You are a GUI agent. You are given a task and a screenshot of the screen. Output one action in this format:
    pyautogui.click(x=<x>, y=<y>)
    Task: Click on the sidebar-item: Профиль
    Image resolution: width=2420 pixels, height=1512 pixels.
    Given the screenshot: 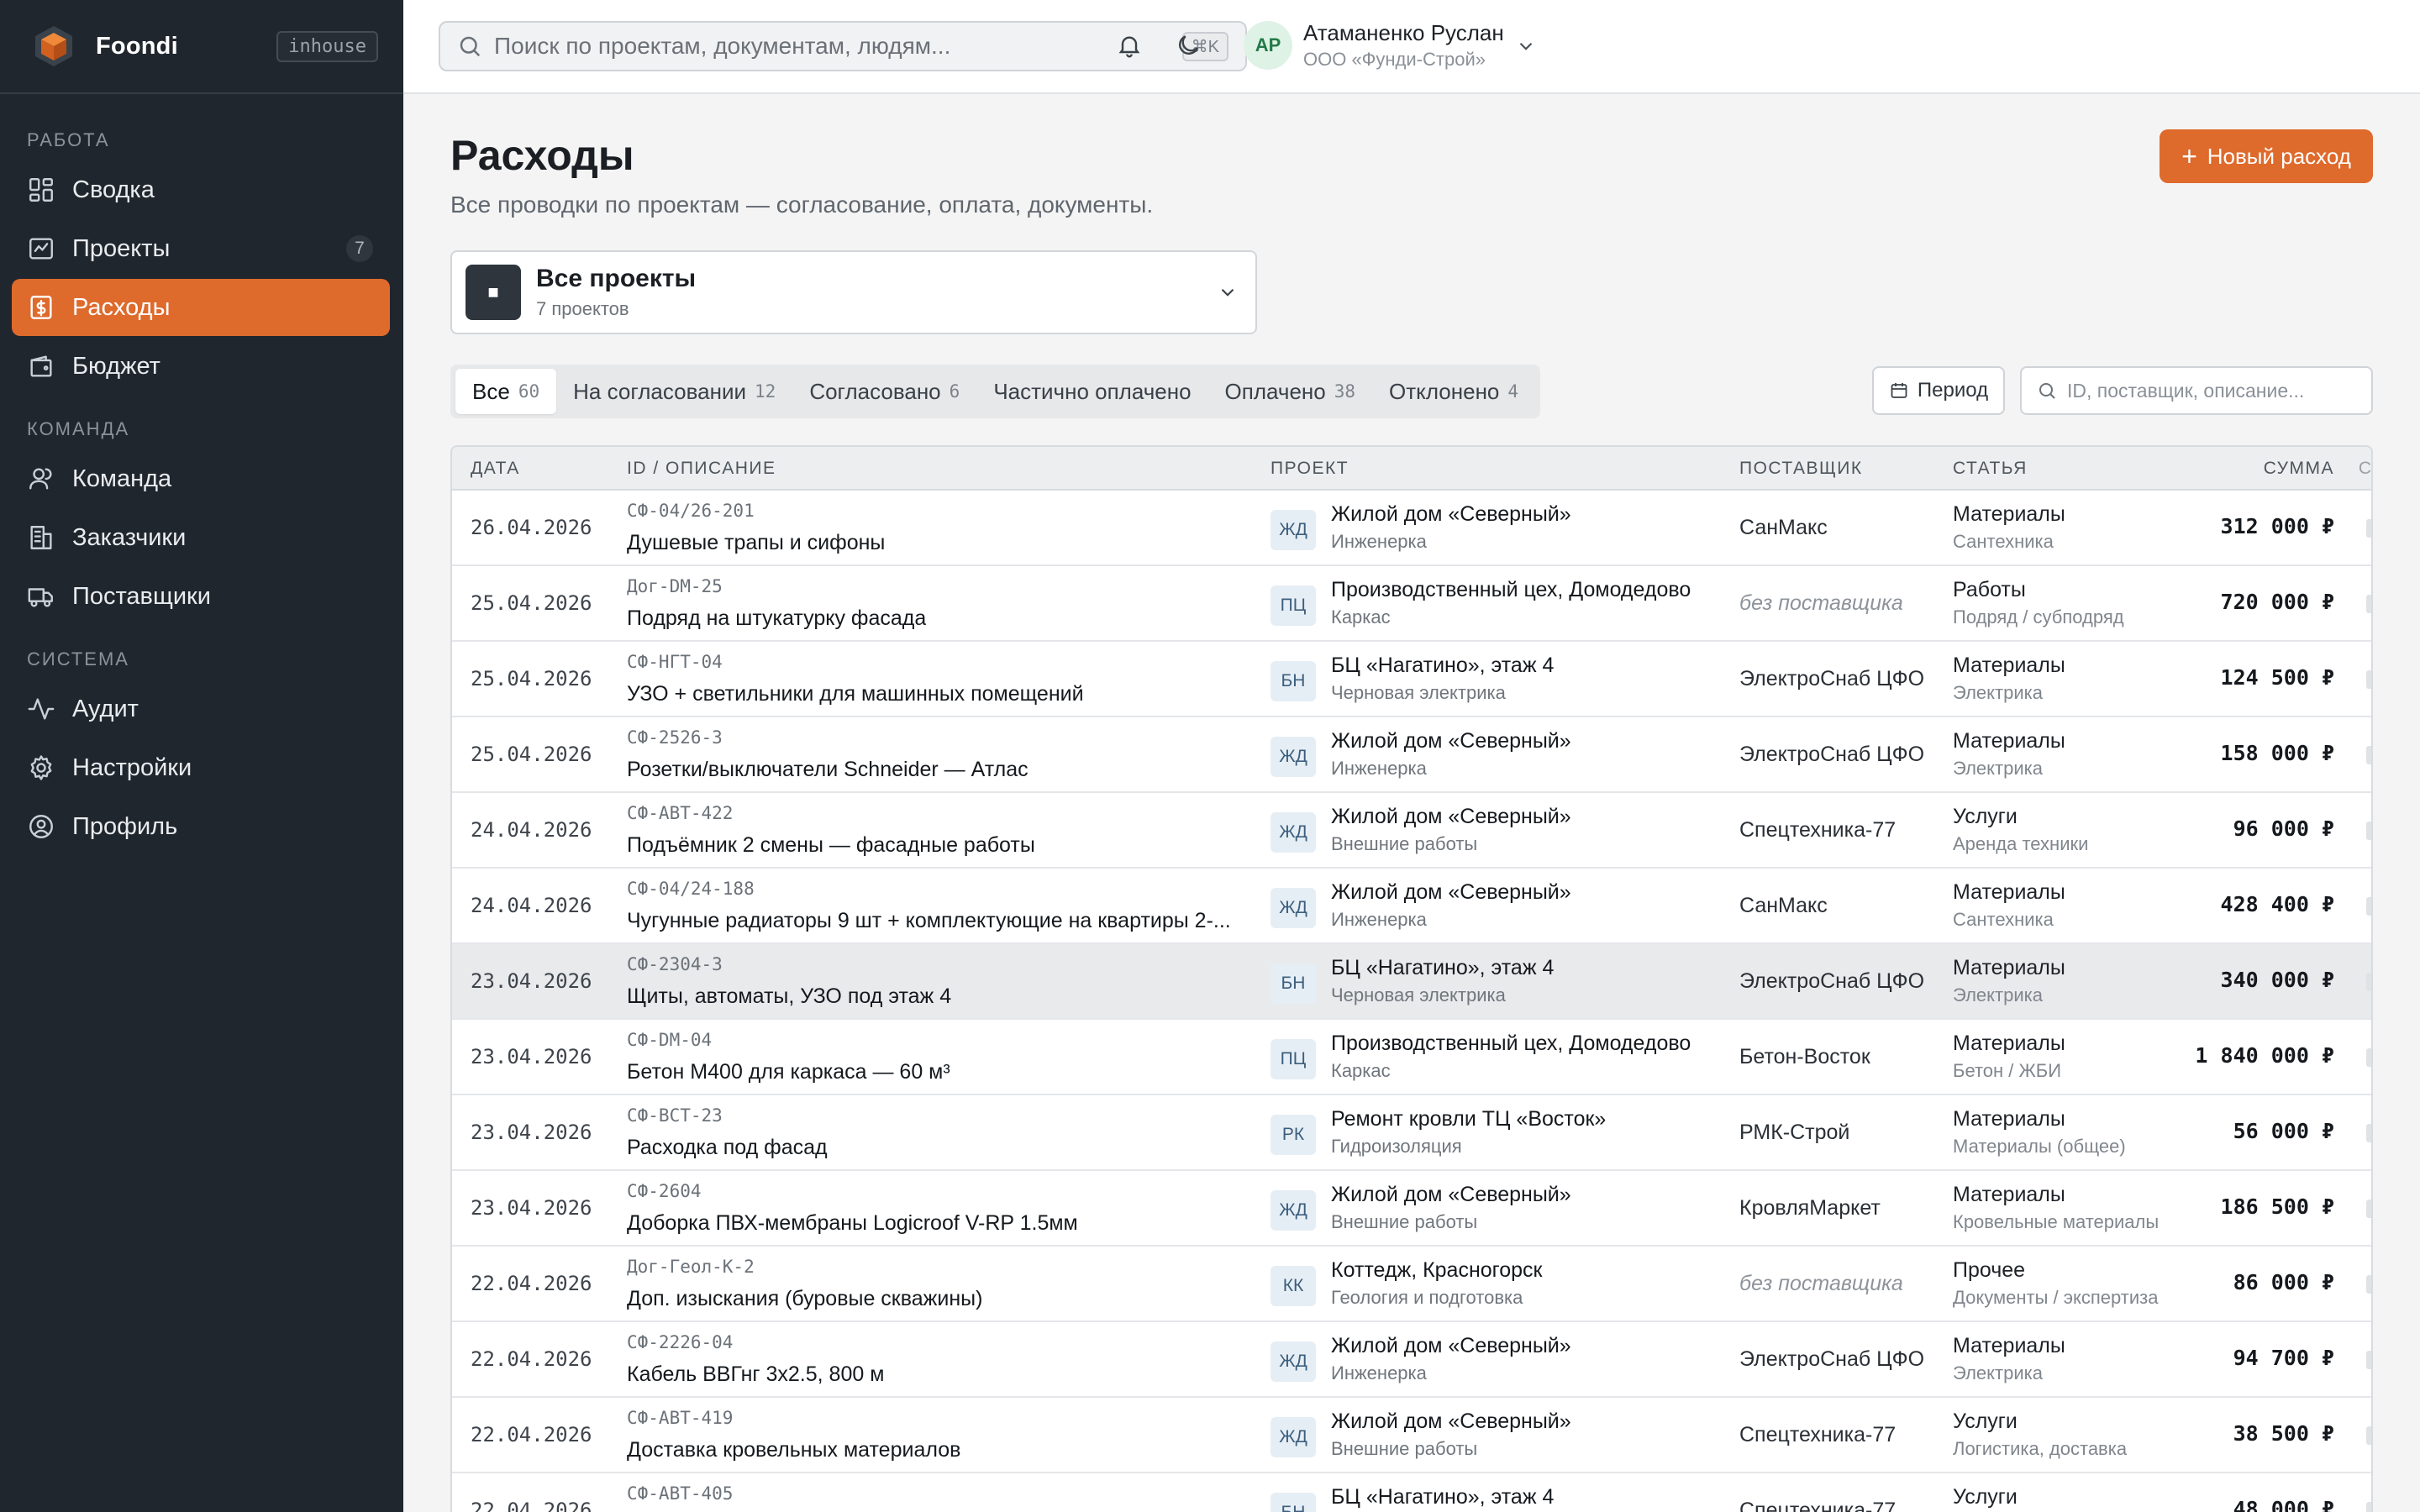 What is the action you would take?
    pyautogui.click(x=201, y=826)
    